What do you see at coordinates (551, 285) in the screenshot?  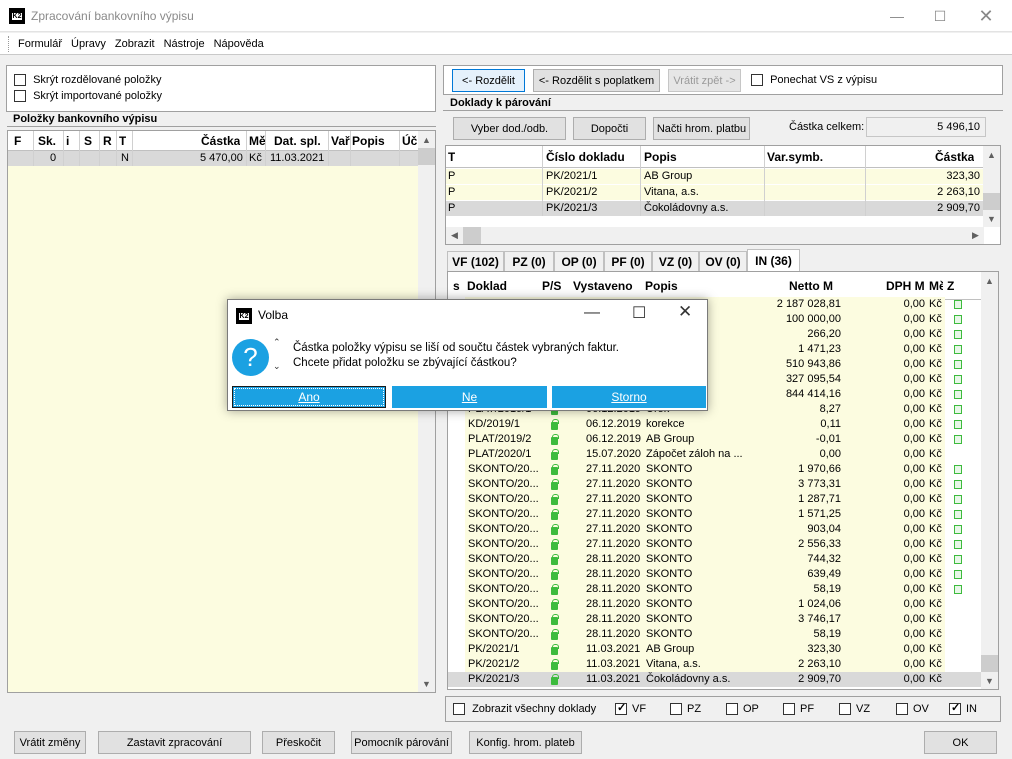 I see `col-ps: P/S` at bounding box center [551, 285].